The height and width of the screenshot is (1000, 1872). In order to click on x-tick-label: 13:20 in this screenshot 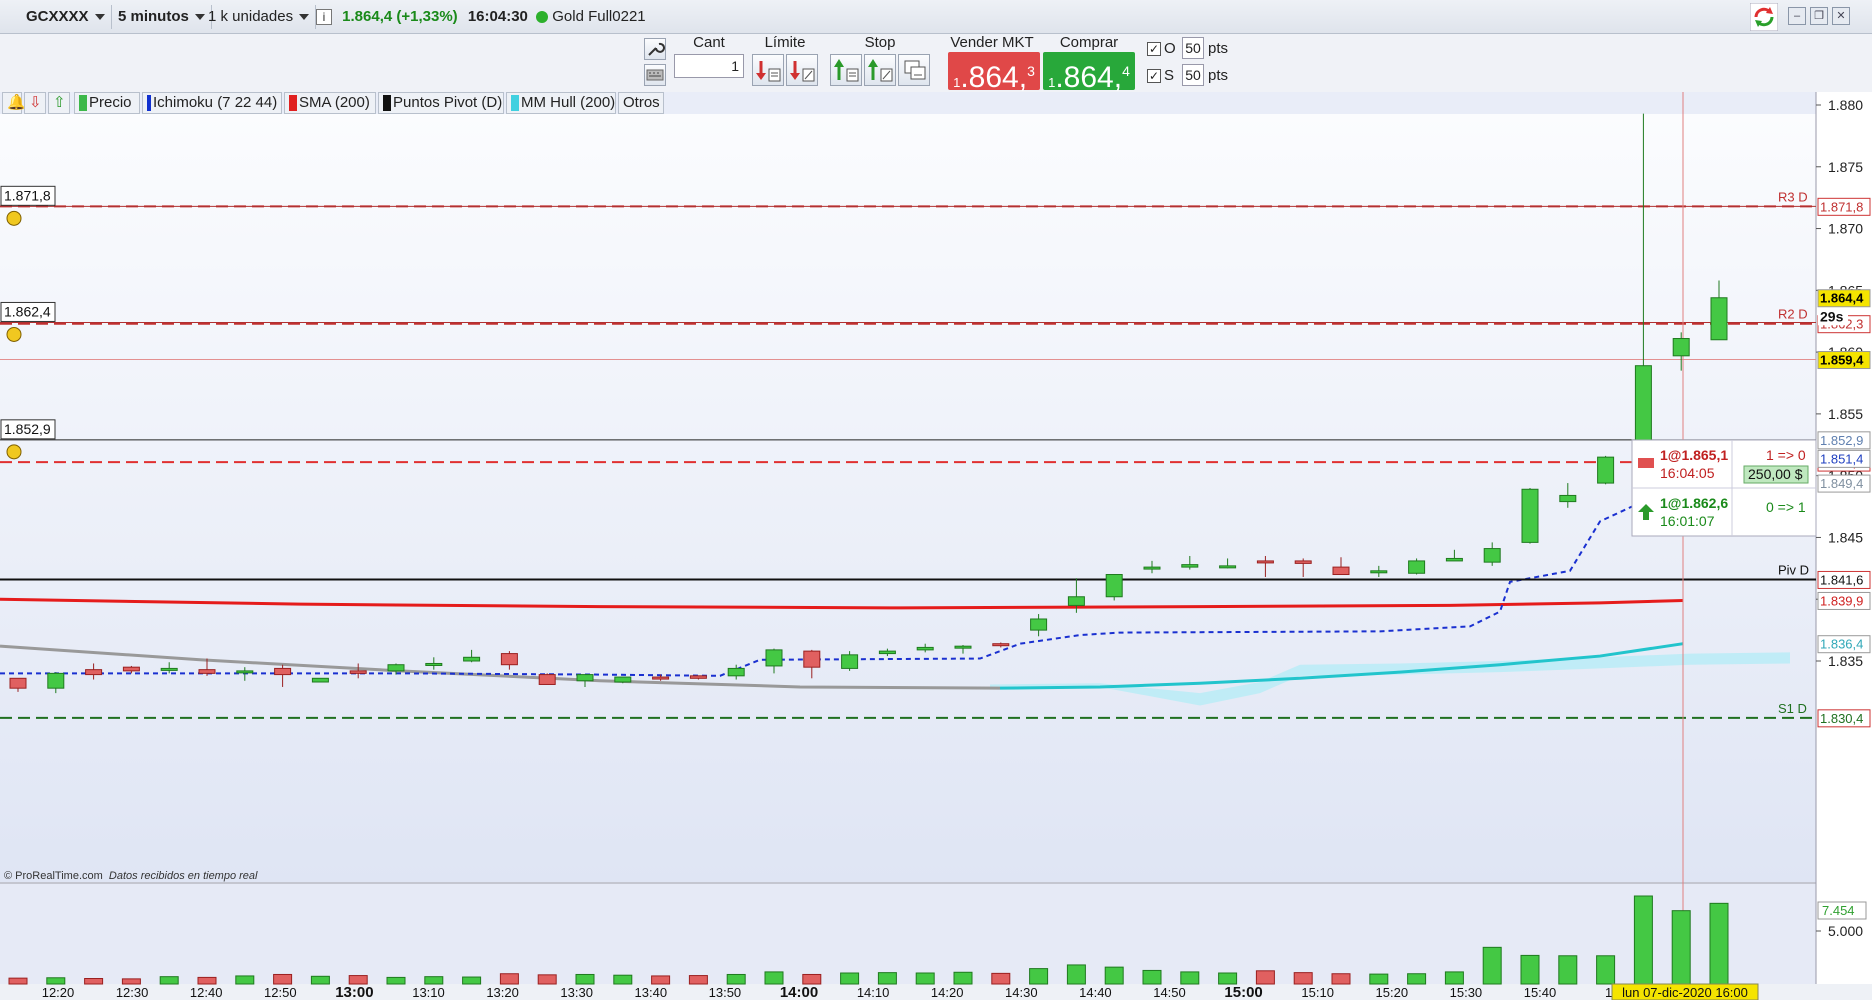, I will do `click(502, 992)`.